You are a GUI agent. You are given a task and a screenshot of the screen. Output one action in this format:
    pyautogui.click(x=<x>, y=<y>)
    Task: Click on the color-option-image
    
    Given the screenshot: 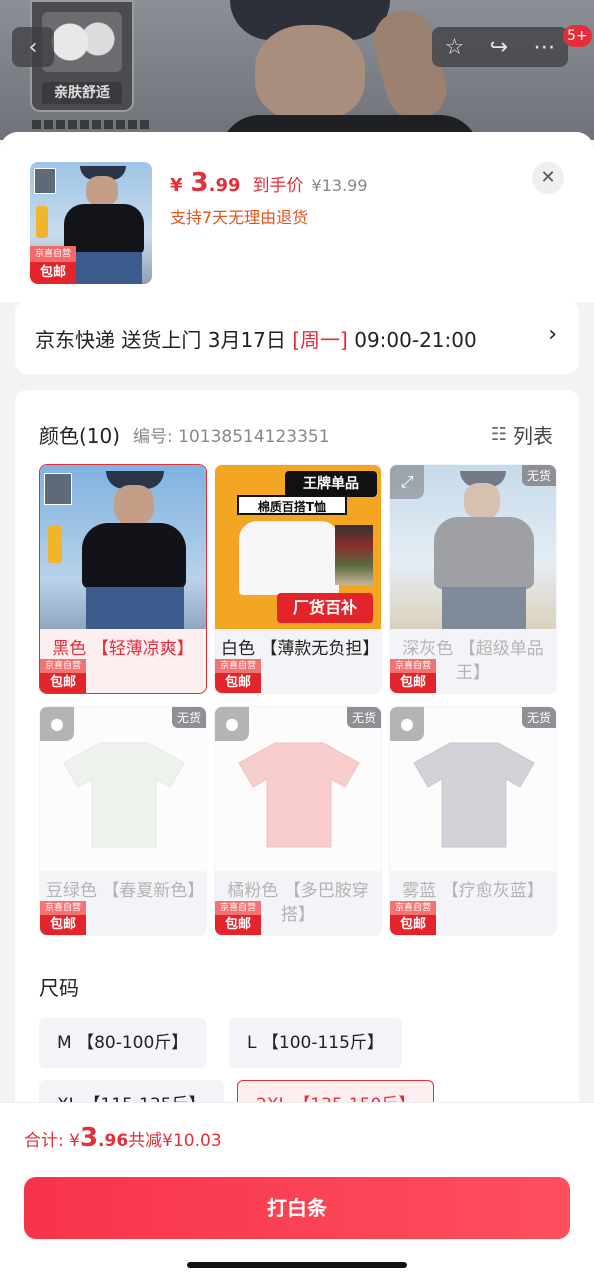 What is the action you would take?
    pyautogui.click(x=123, y=547)
    